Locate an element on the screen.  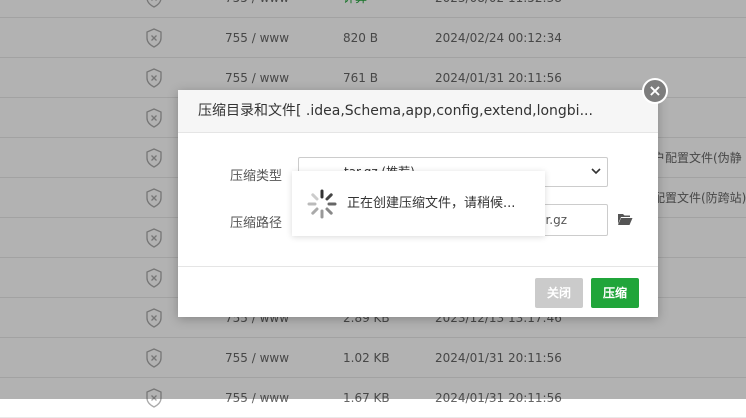
compress-button: 压缩 is located at coordinates (615, 293).